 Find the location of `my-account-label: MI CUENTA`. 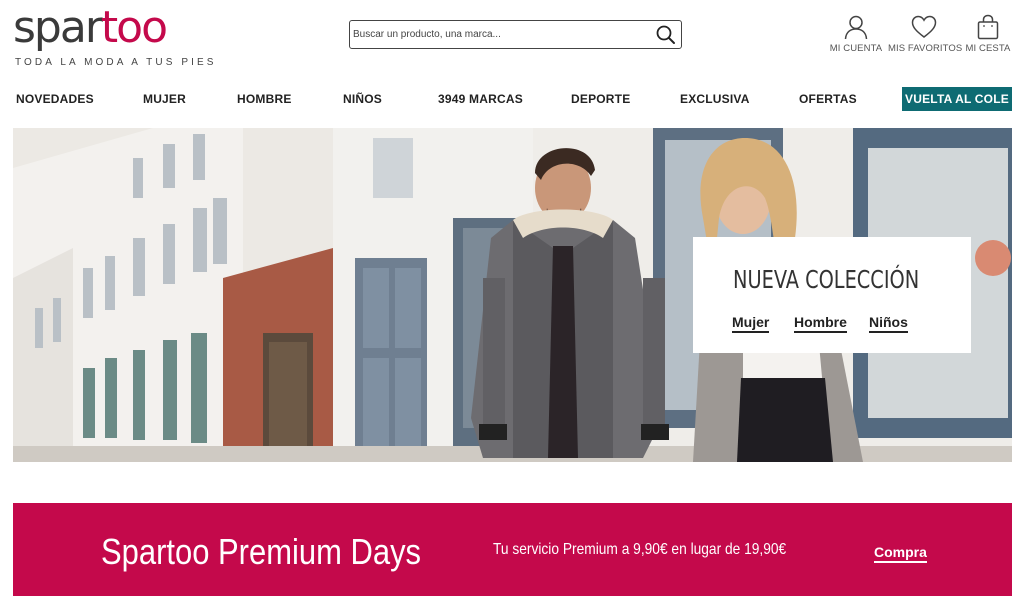

my-account-label: MI CUENTA is located at coordinates (856, 48).